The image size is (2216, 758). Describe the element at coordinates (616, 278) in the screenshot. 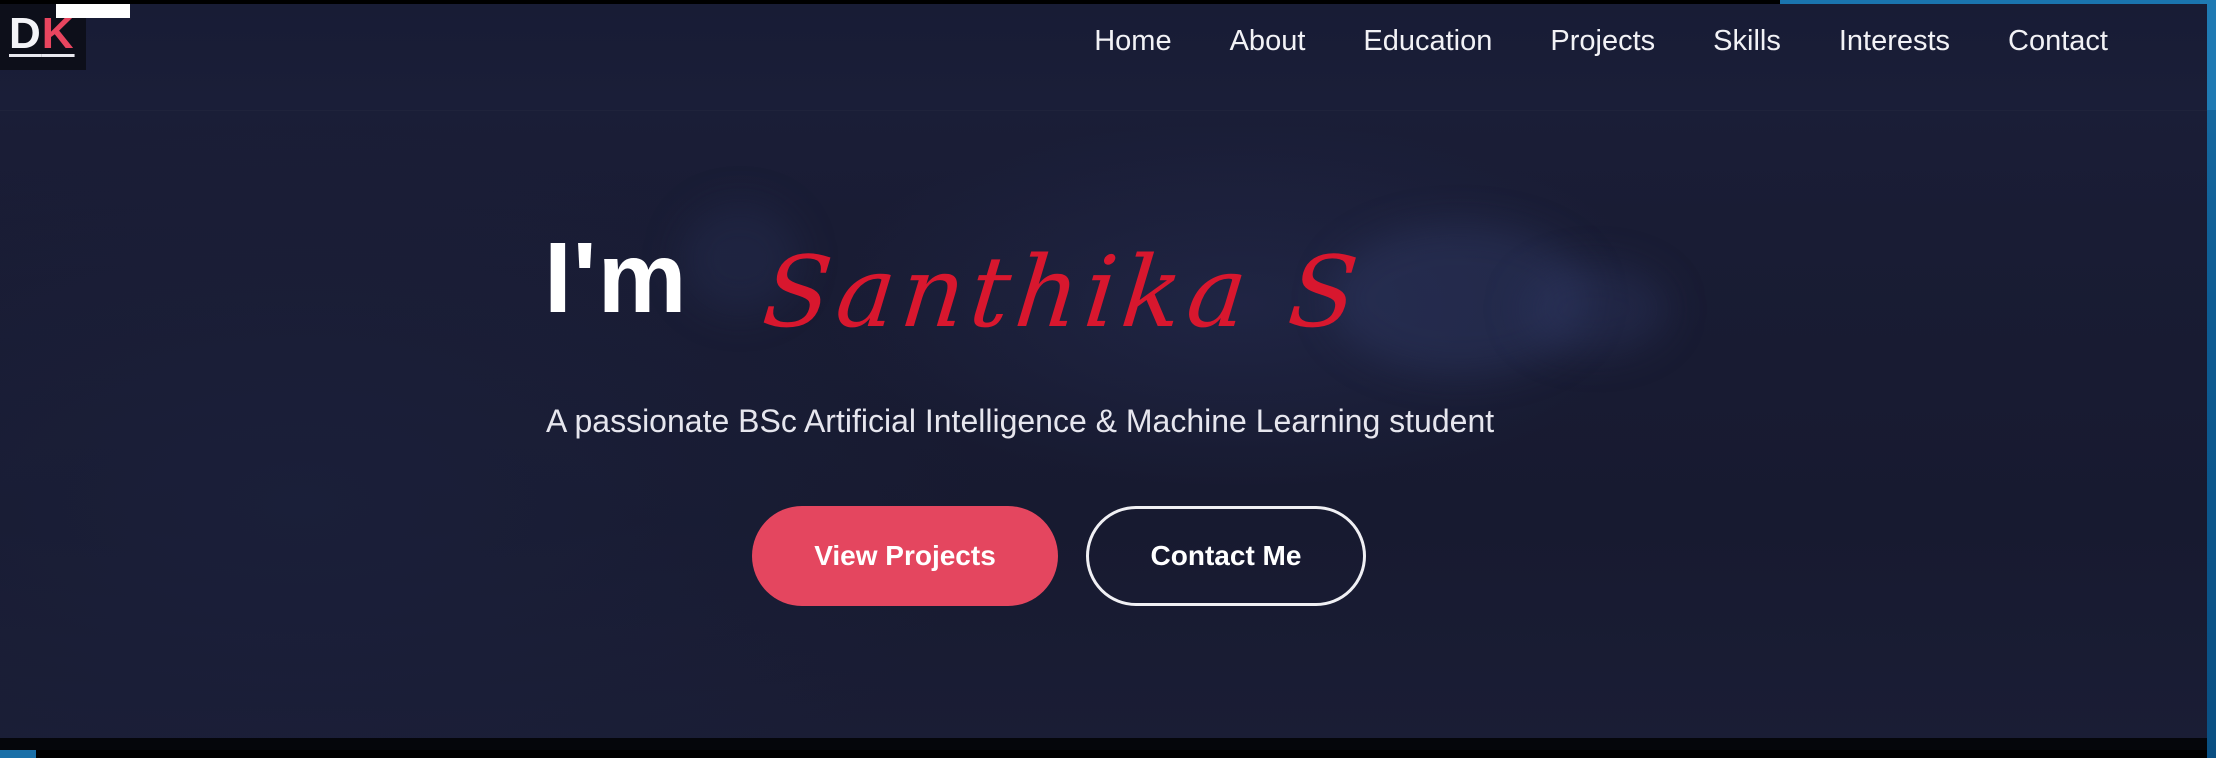

I see `hero-intro: I'm` at that location.